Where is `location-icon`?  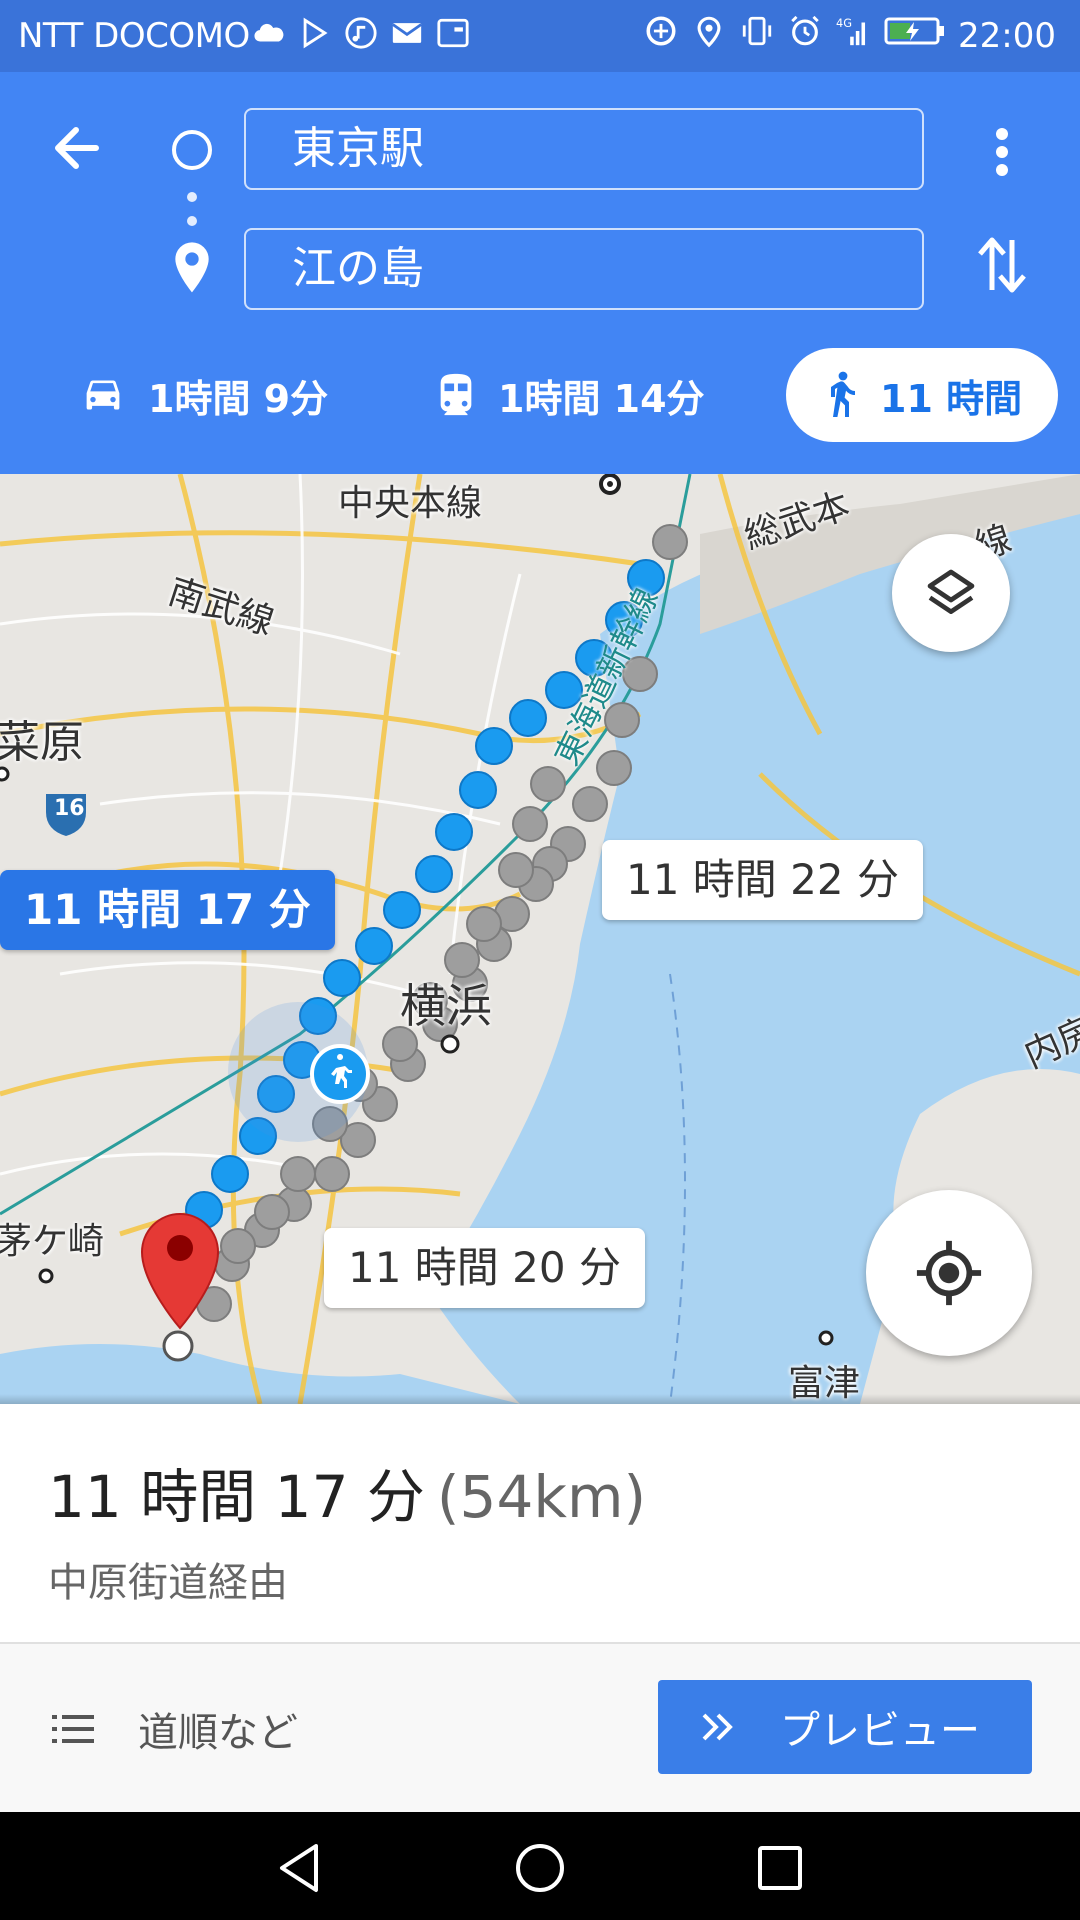 location-icon is located at coordinates (709, 32).